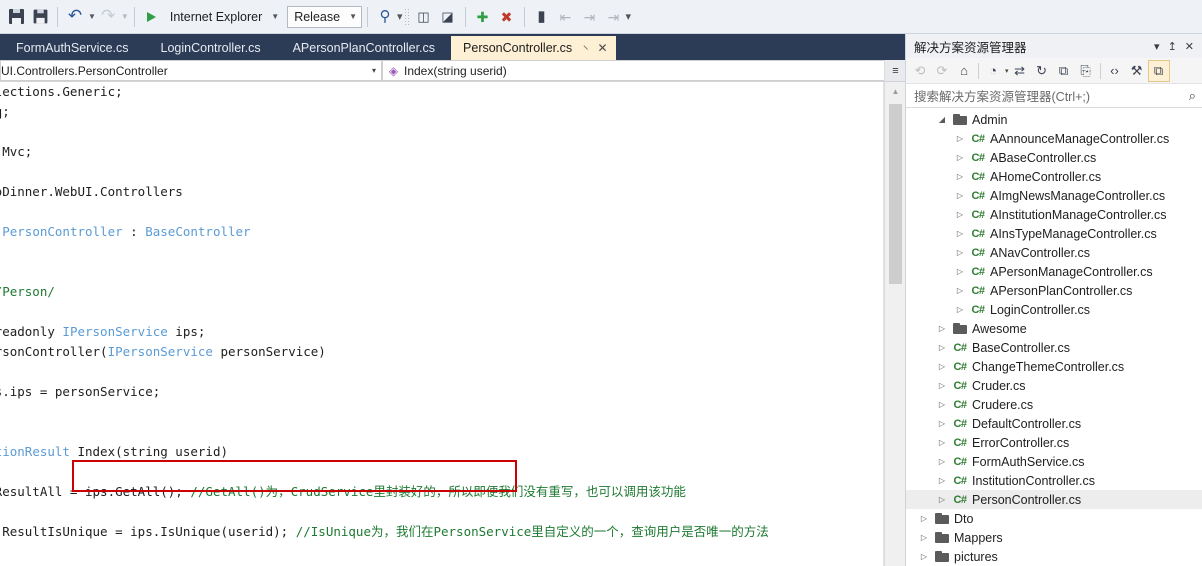 The height and width of the screenshot is (566, 1202). Describe the element at coordinates (1054, 518) in the screenshot. I see `tree-item: ▷ Dto` at that location.